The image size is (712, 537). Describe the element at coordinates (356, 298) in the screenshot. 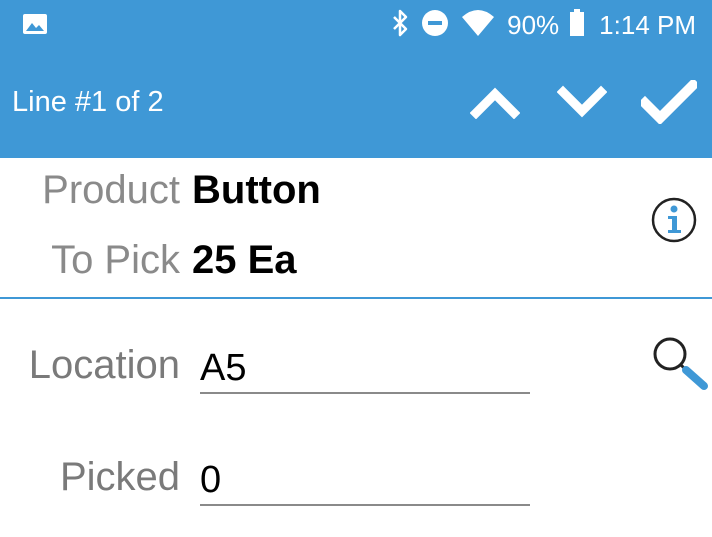

I see `section-divider` at that location.